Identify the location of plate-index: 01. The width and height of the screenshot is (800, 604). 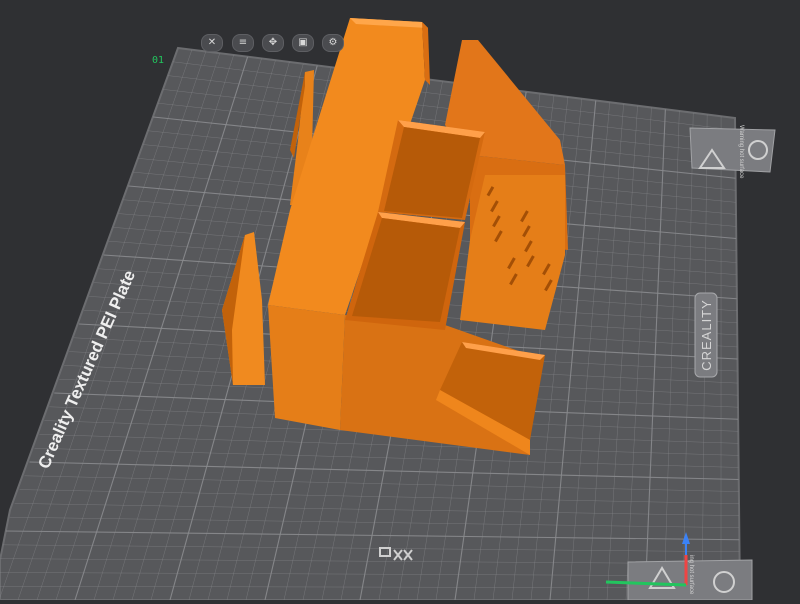
(158, 60).